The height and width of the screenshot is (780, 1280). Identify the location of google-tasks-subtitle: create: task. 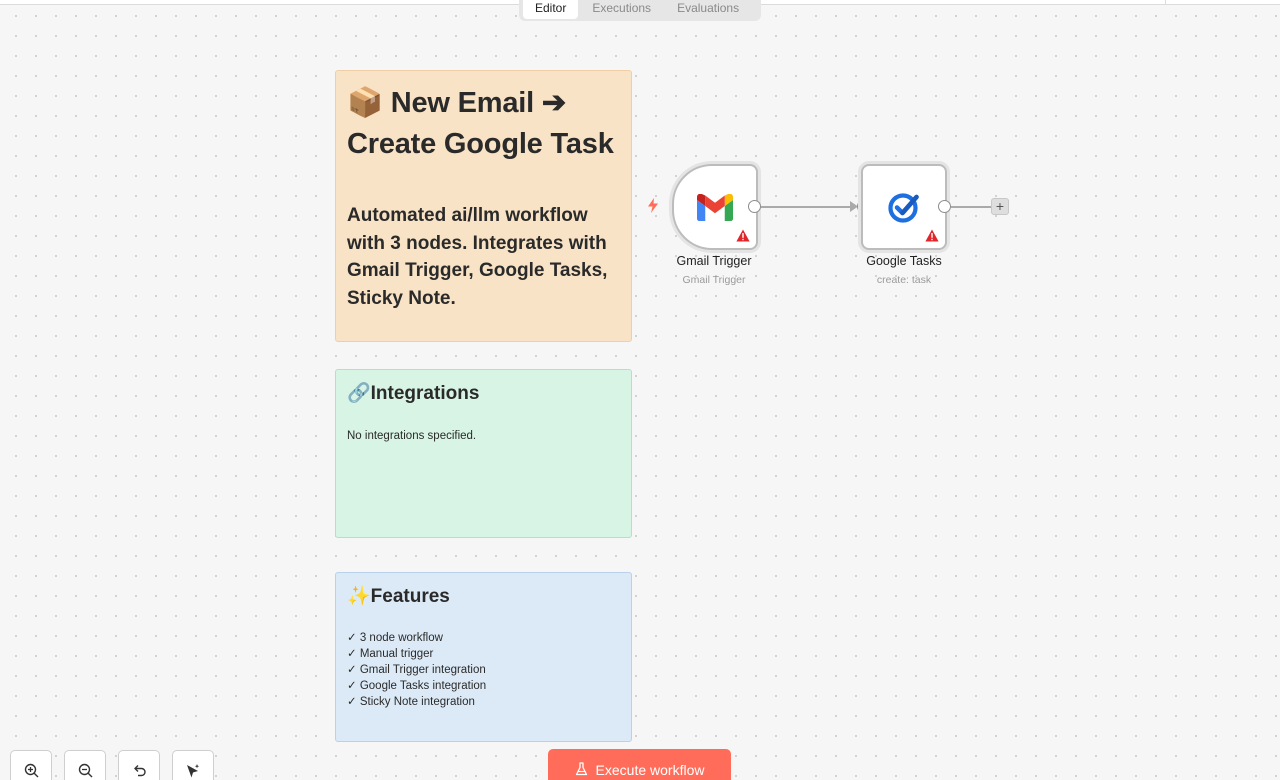
(904, 280).